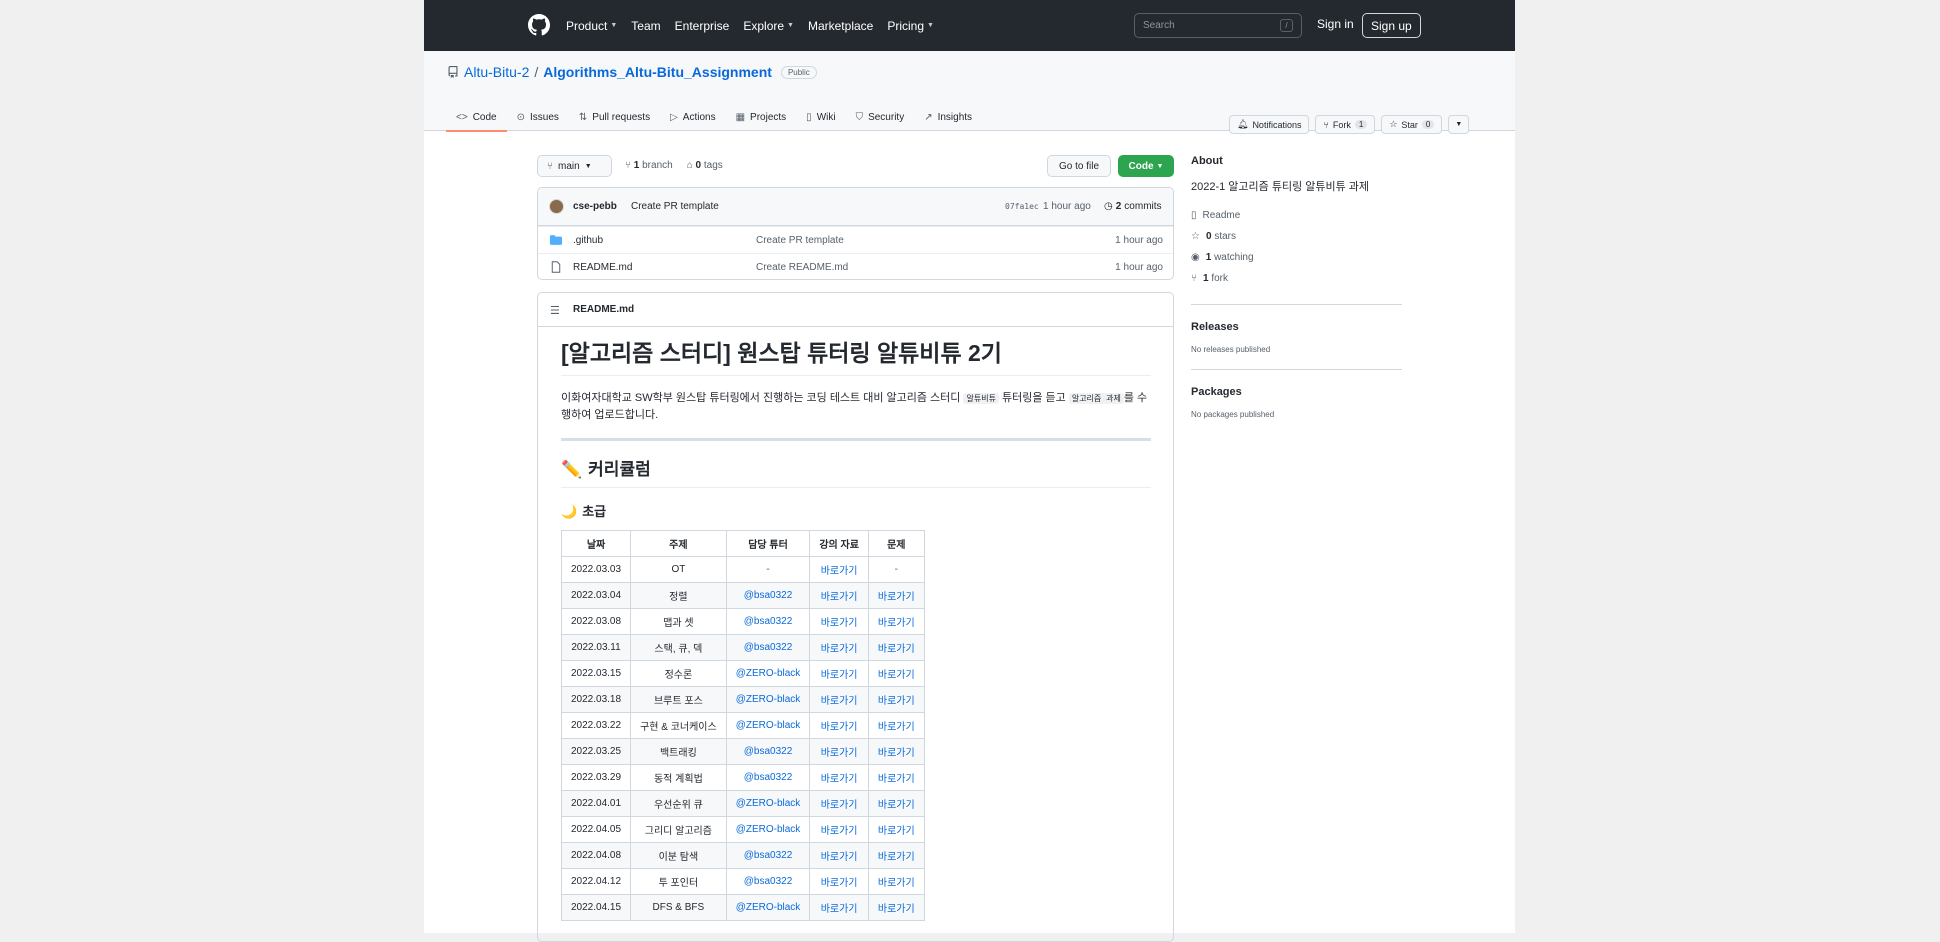 The width and height of the screenshot is (1940, 942). Describe the element at coordinates (596, 725) in the screenshot. I see `table-cell: 2022.03.22` at that location.